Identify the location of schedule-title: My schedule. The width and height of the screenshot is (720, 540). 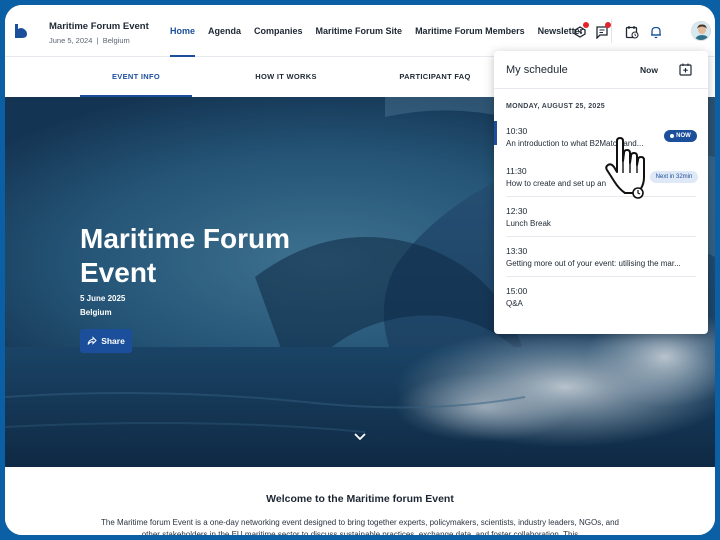
(537, 70).